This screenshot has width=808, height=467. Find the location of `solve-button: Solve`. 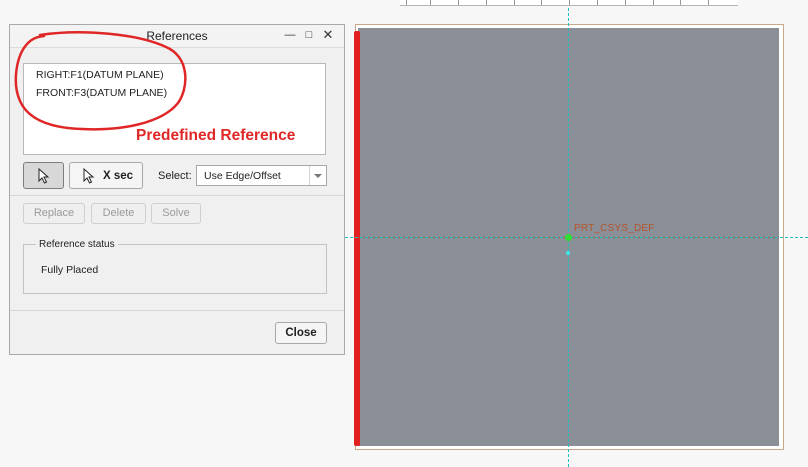

solve-button: Solve is located at coordinates (176, 213).